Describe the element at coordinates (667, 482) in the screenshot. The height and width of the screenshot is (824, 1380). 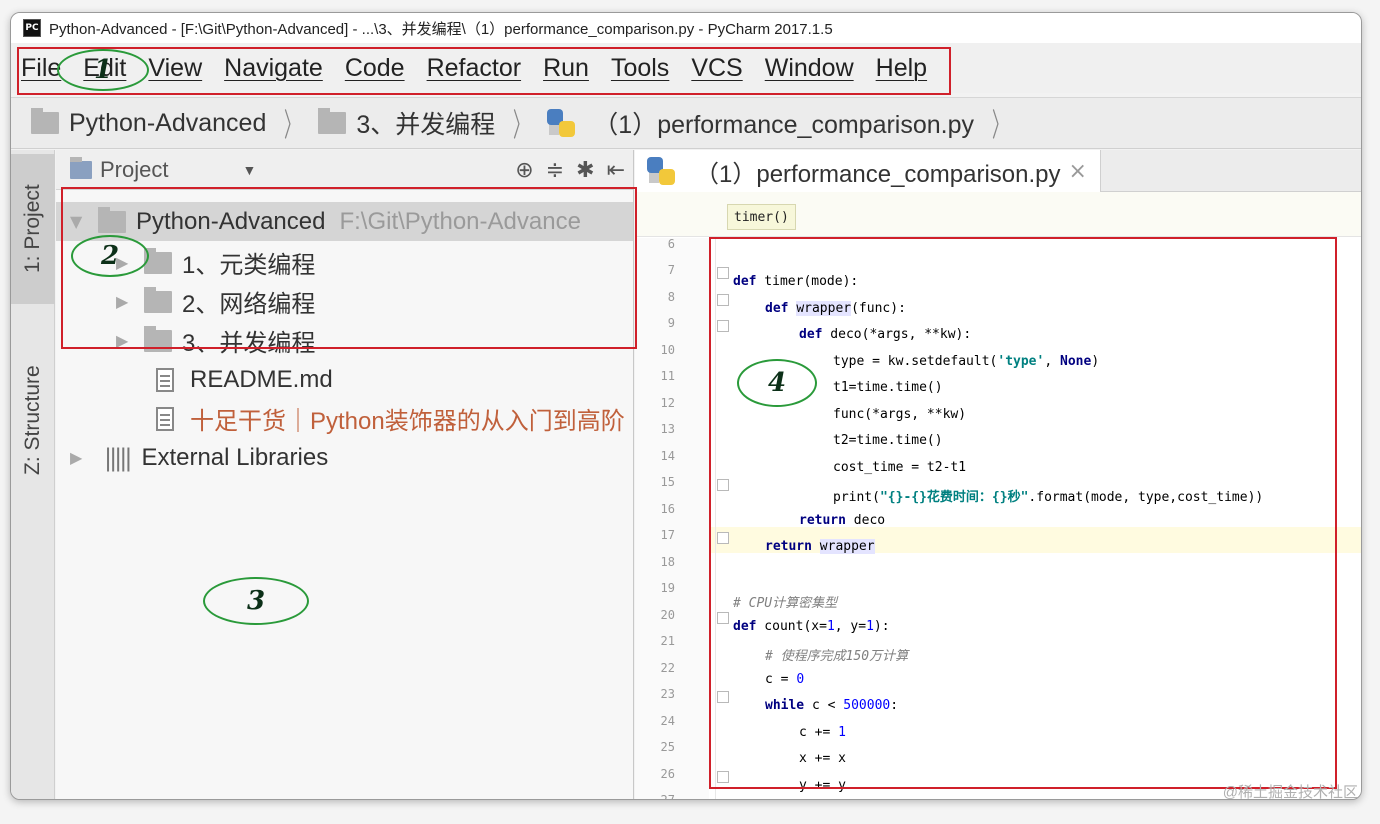
I see `line-number: 15` at that location.